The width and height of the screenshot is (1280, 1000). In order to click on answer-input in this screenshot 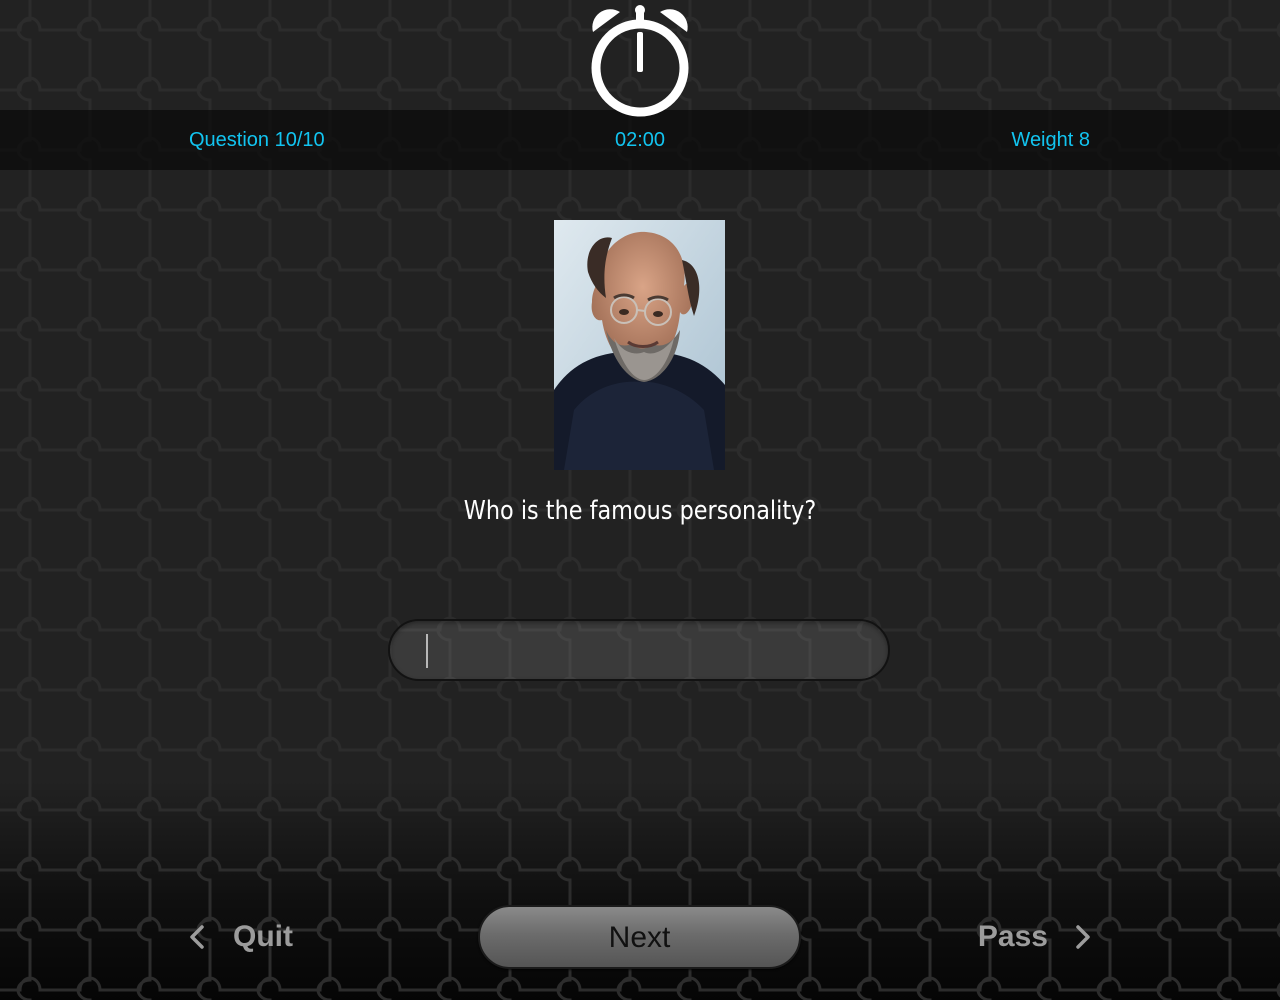, I will do `click(635, 650)`.